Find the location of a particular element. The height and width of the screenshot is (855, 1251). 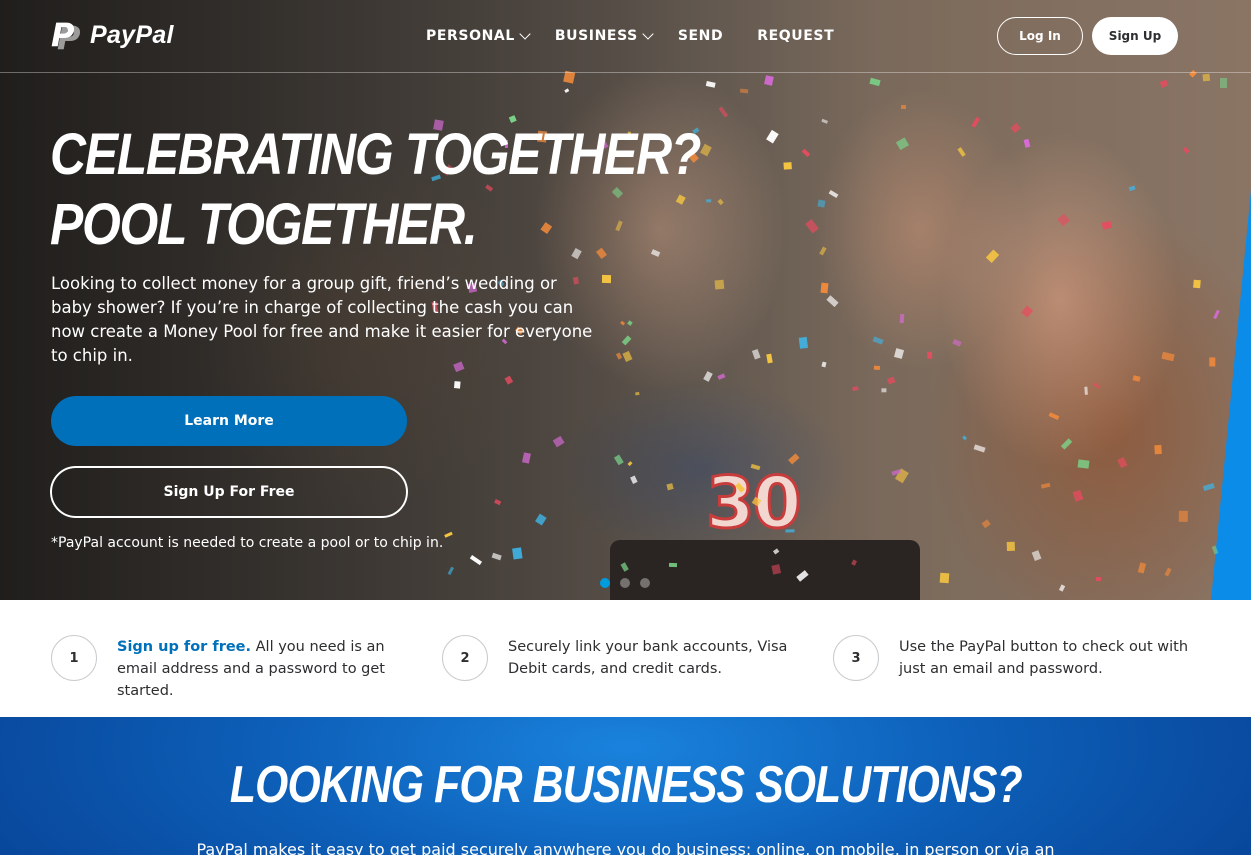

birthday-cake-image is located at coordinates (765, 570).